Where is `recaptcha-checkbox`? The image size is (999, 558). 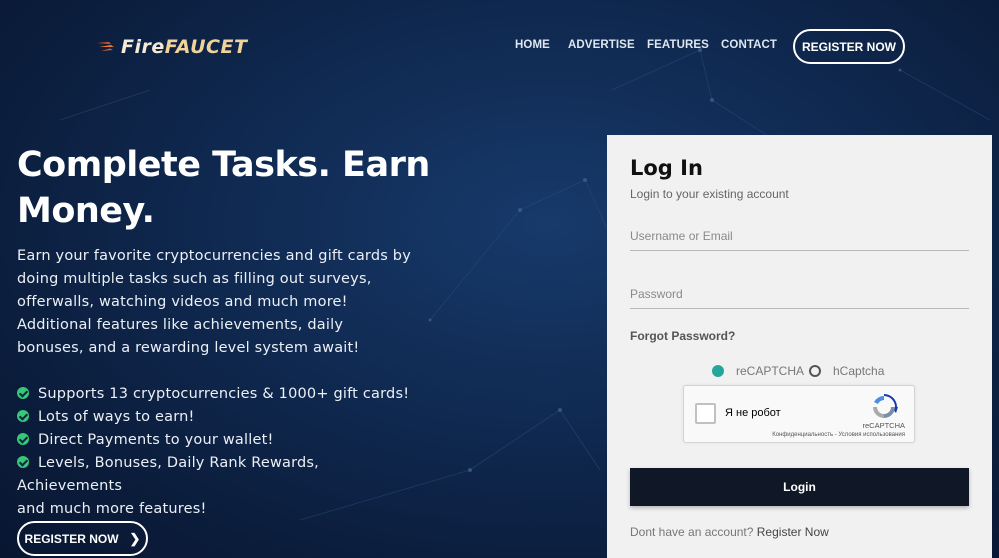 recaptcha-checkbox is located at coordinates (705, 413).